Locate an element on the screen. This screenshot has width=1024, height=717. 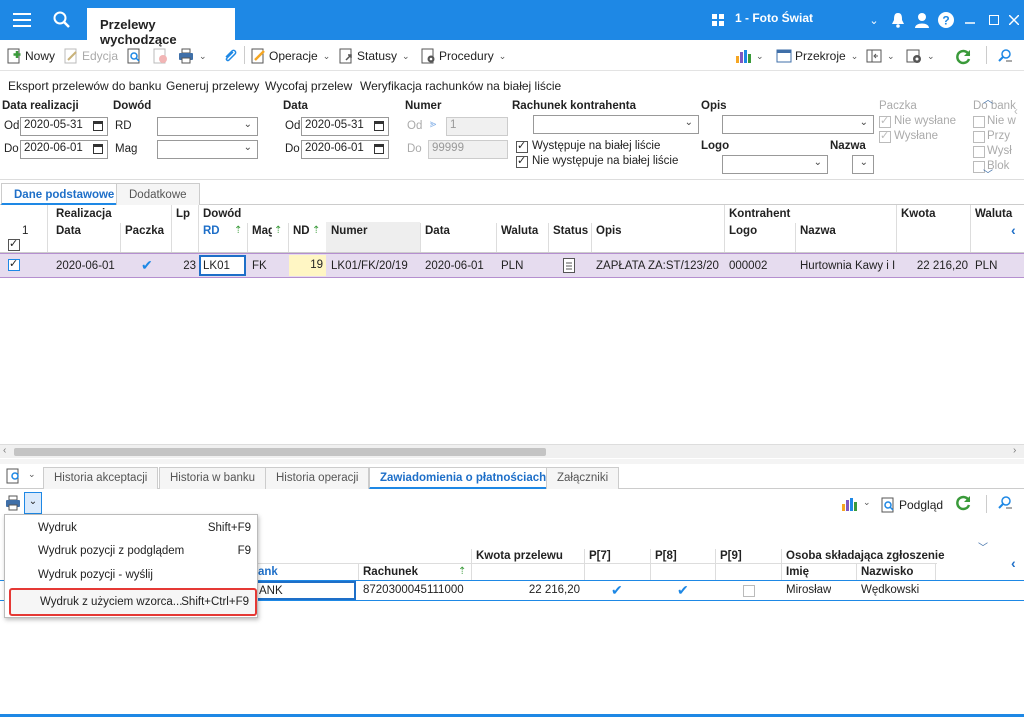
package-column-header: Paczka is located at coordinates (144, 231).